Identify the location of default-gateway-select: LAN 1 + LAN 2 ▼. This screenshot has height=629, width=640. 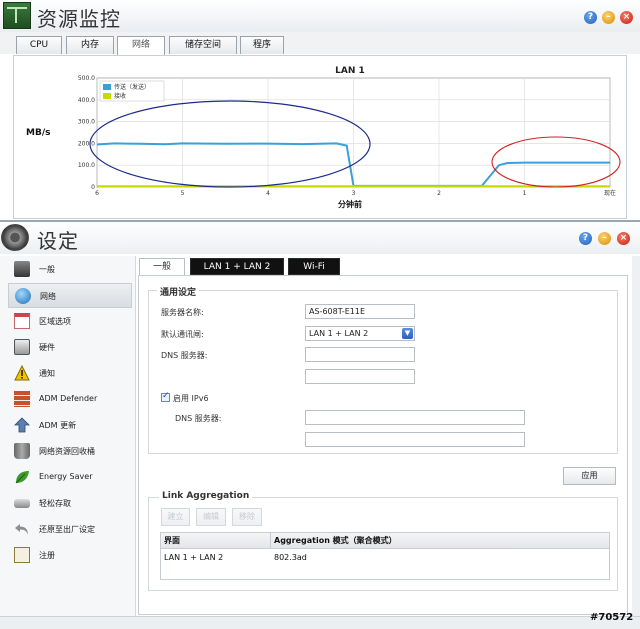
(360, 333).